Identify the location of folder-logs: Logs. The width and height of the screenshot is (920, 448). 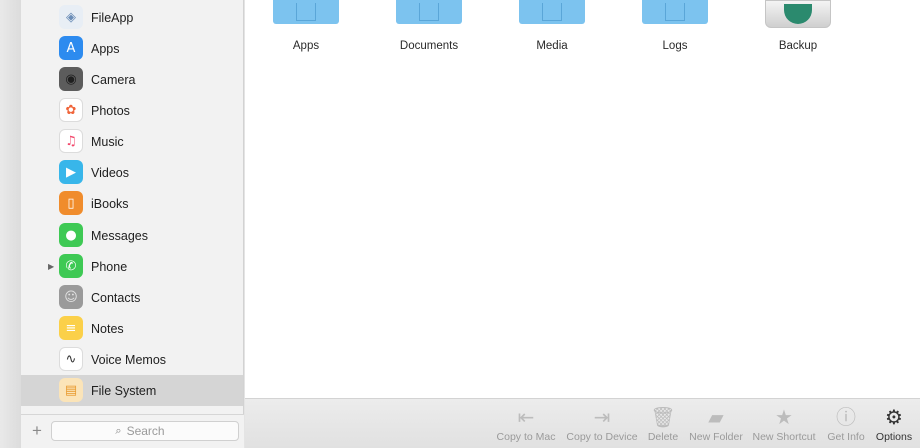
(675, 31).